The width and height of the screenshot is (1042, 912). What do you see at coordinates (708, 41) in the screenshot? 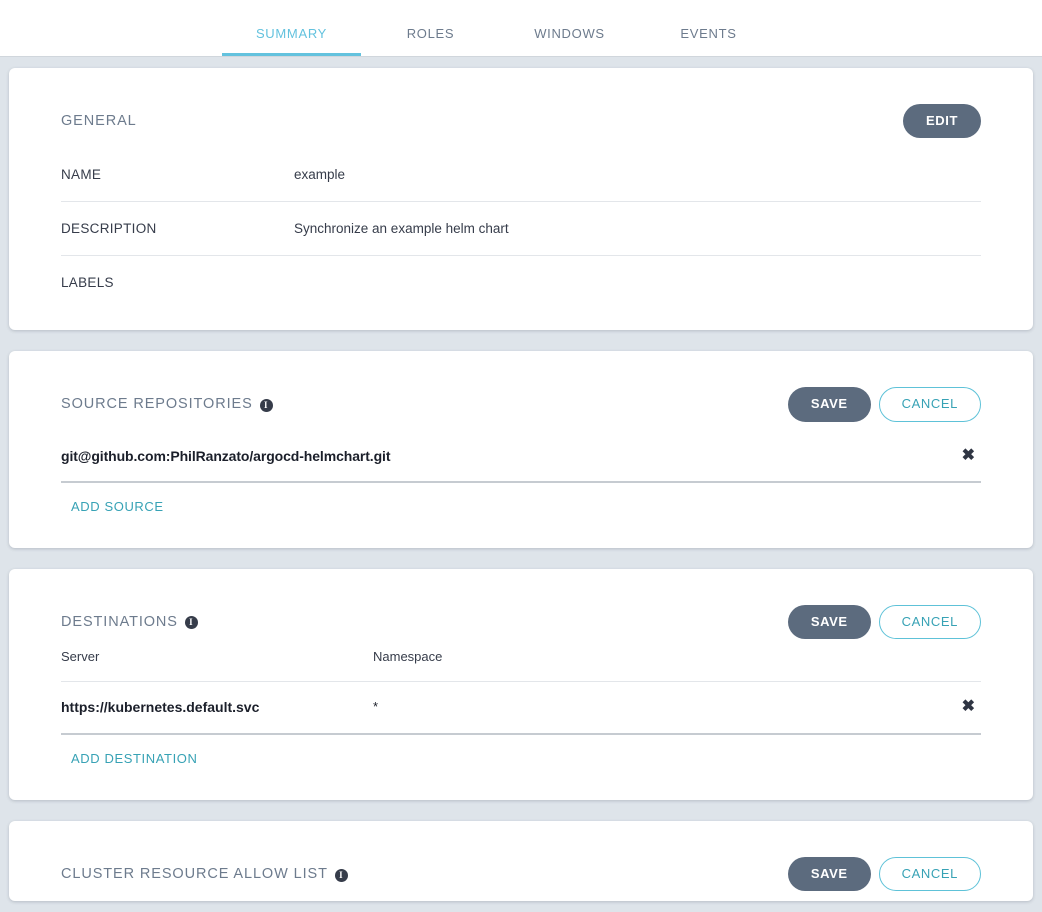
I see `tab-events: EVENTS` at bounding box center [708, 41].